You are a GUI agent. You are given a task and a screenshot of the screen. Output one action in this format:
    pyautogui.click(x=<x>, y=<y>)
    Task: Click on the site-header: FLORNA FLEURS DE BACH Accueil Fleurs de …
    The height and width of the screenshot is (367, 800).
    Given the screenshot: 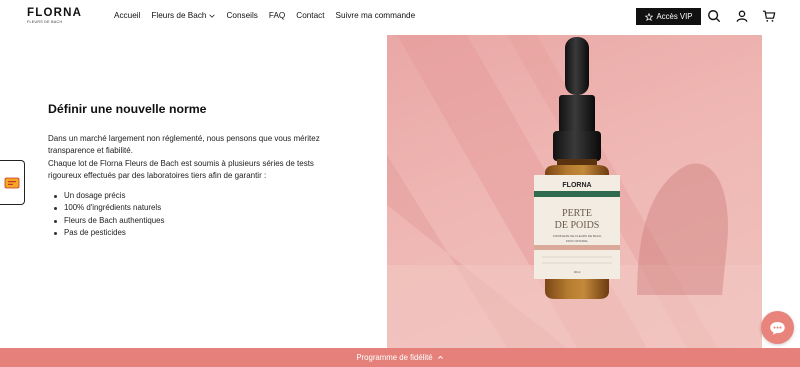 What is the action you would take?
    pyautogui.click(x=400, y=17)
    